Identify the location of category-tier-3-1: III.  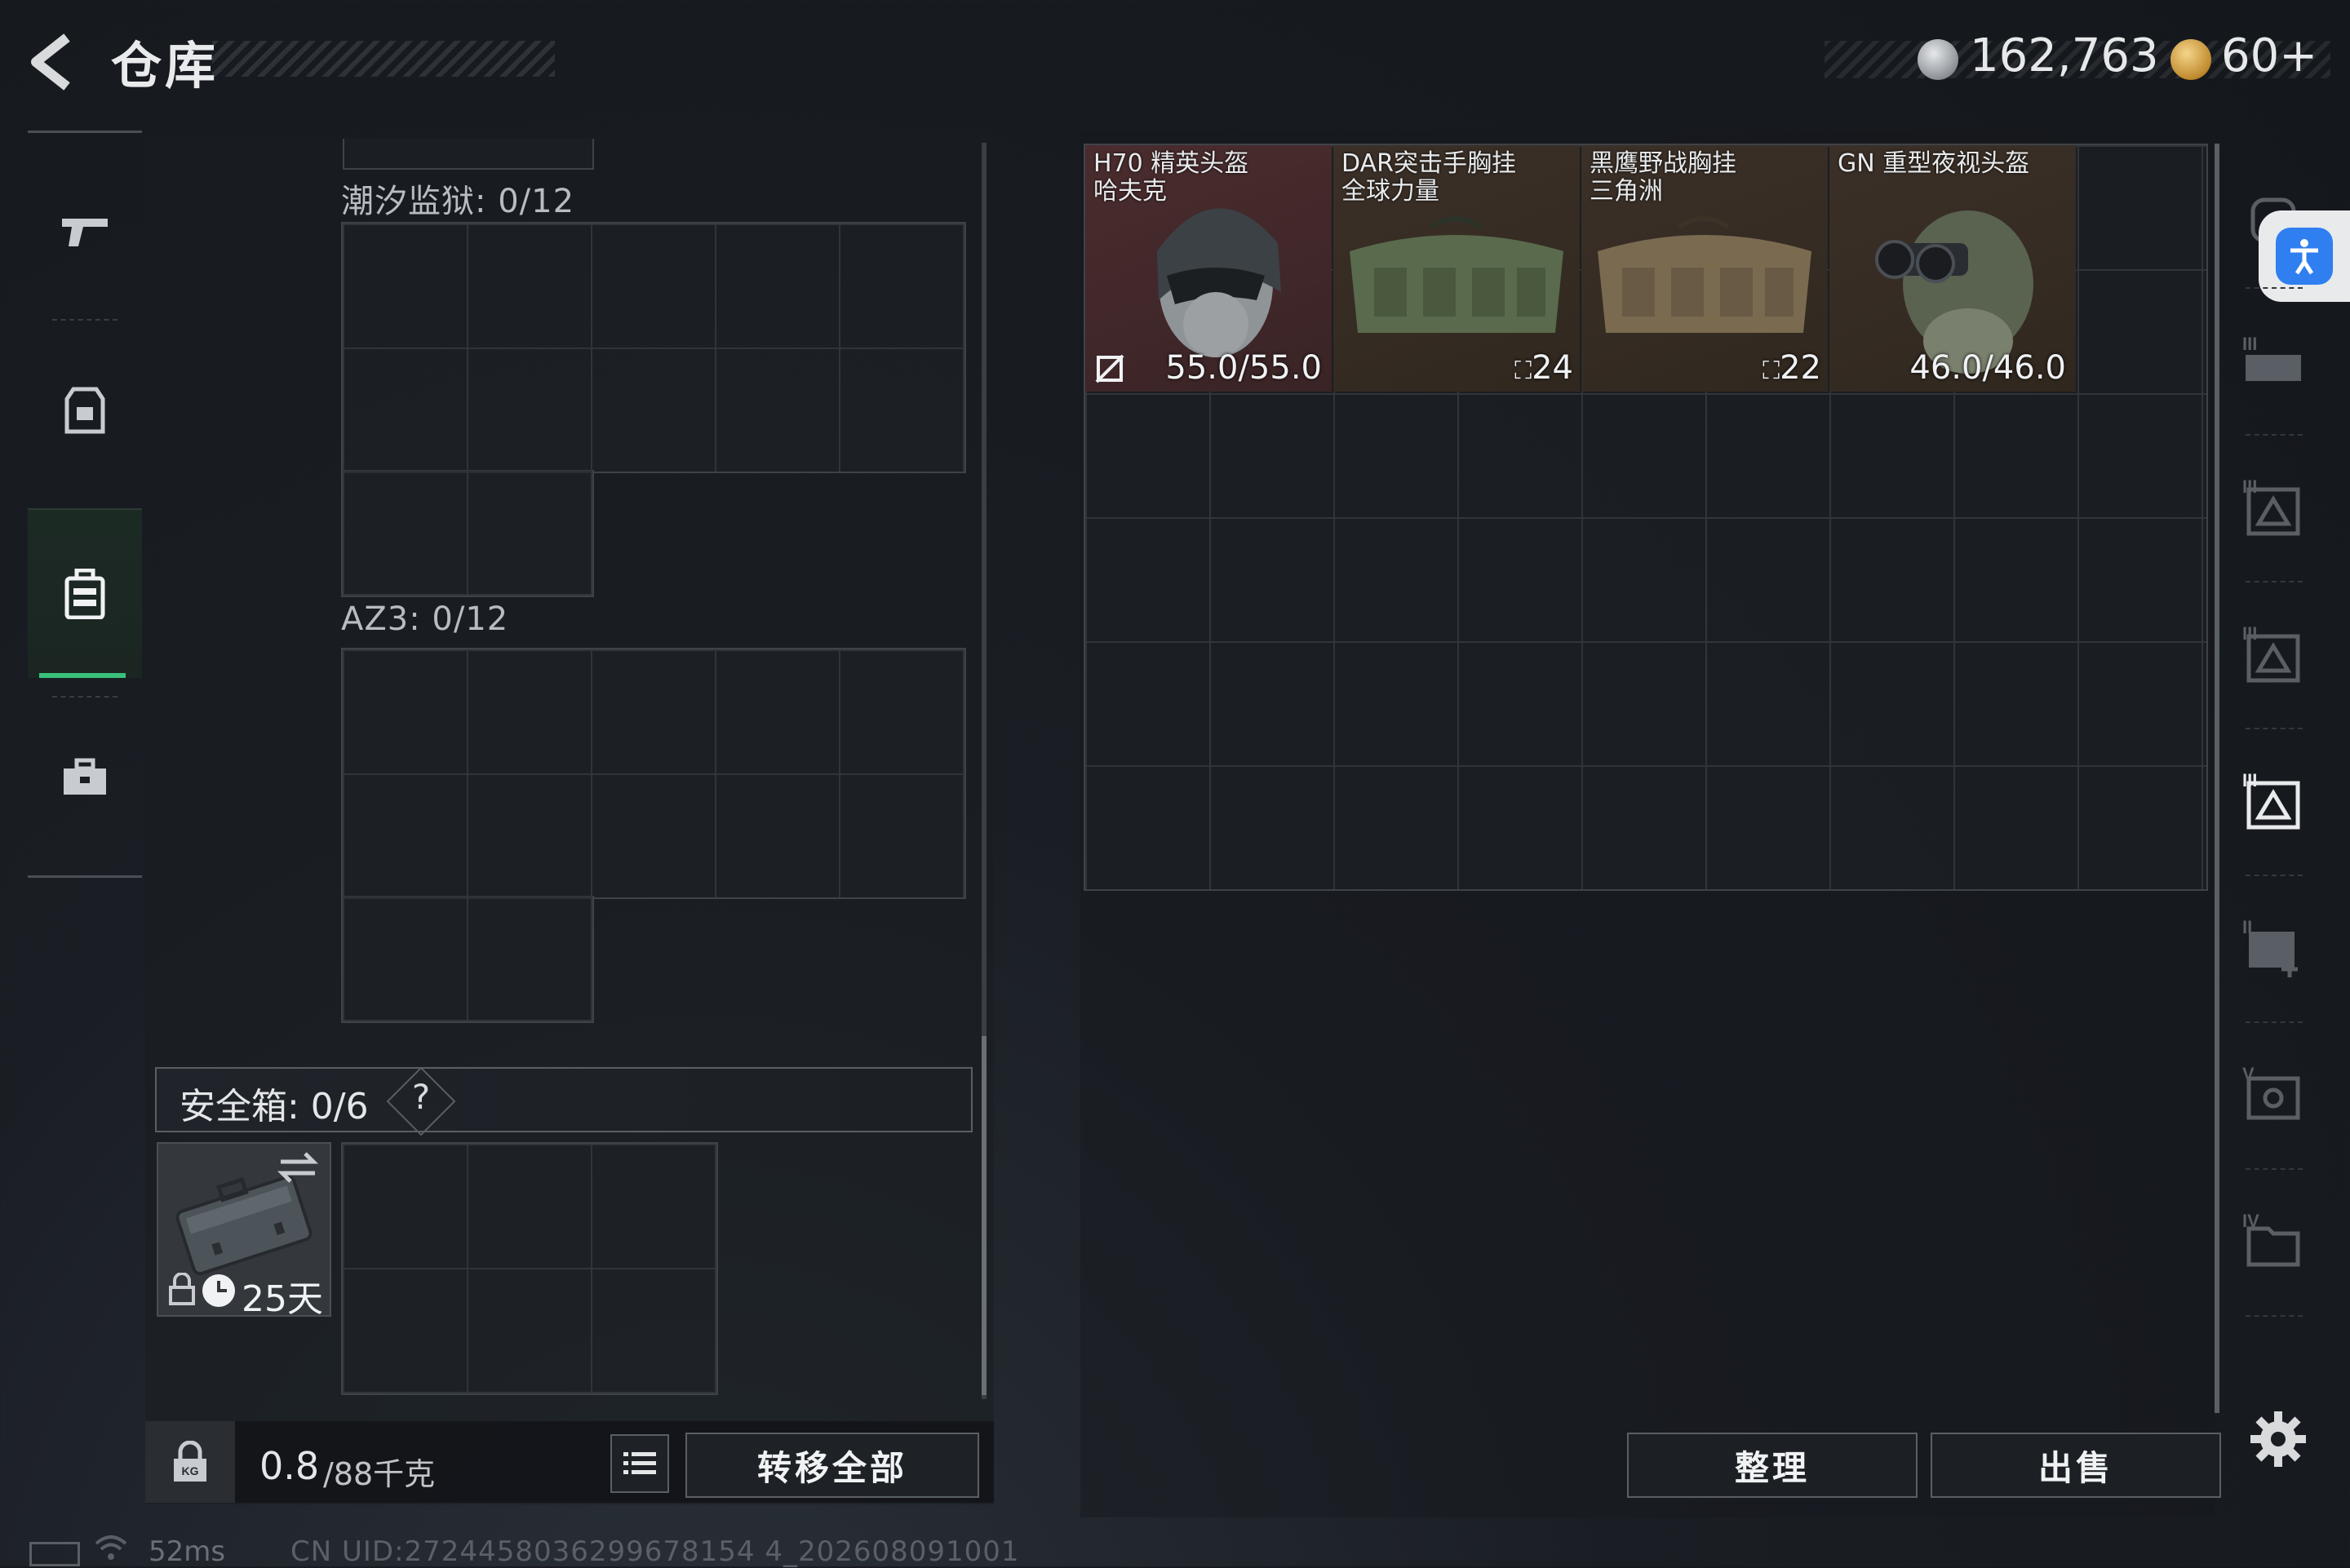
(2273, 359).